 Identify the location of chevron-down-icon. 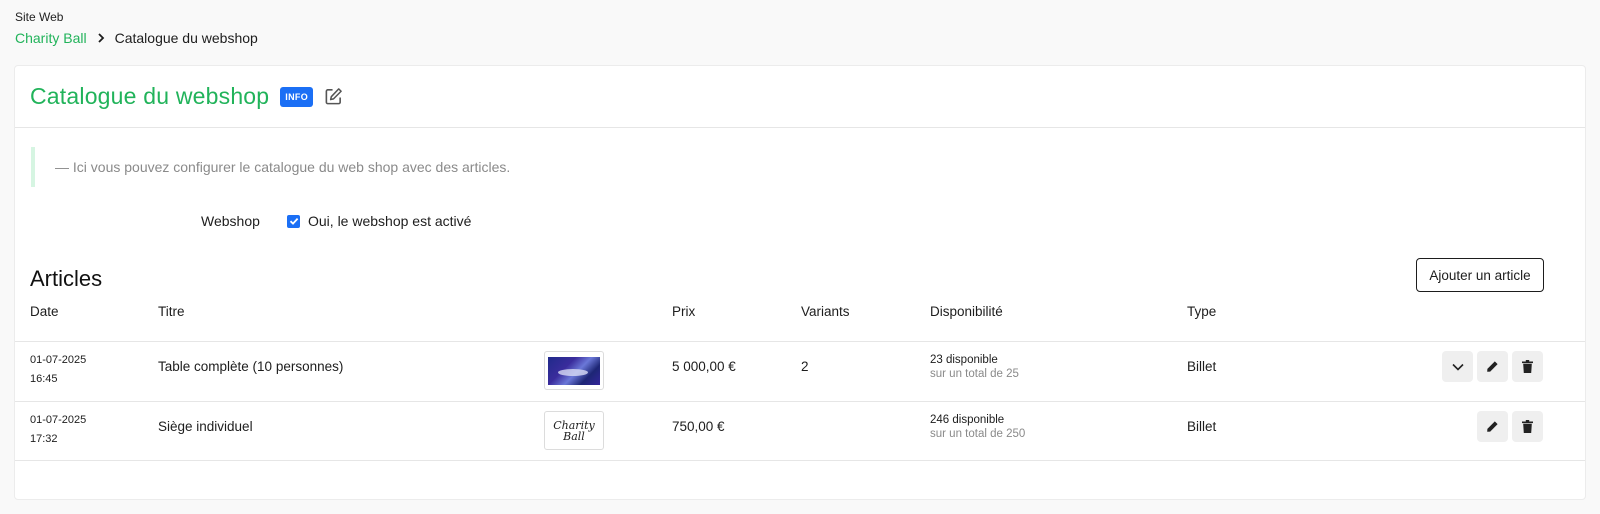
(1457, 367).